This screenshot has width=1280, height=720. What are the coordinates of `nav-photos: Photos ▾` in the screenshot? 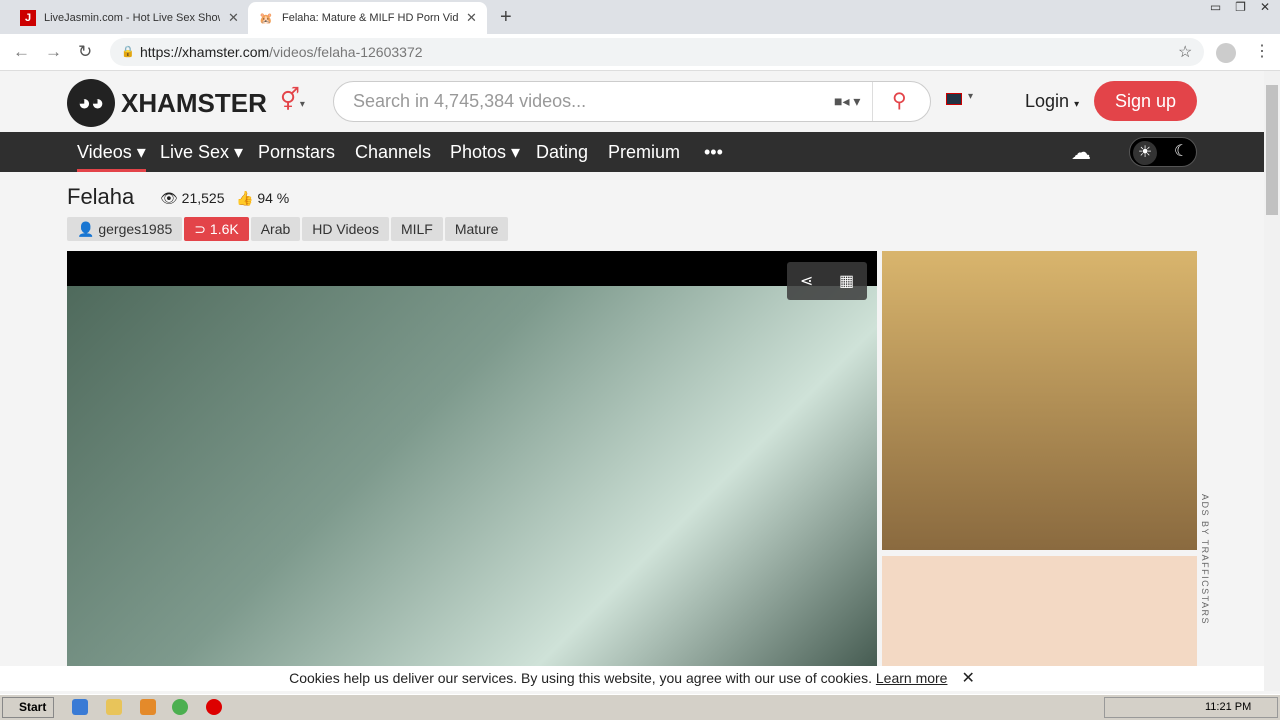 It's located at (485, 152).